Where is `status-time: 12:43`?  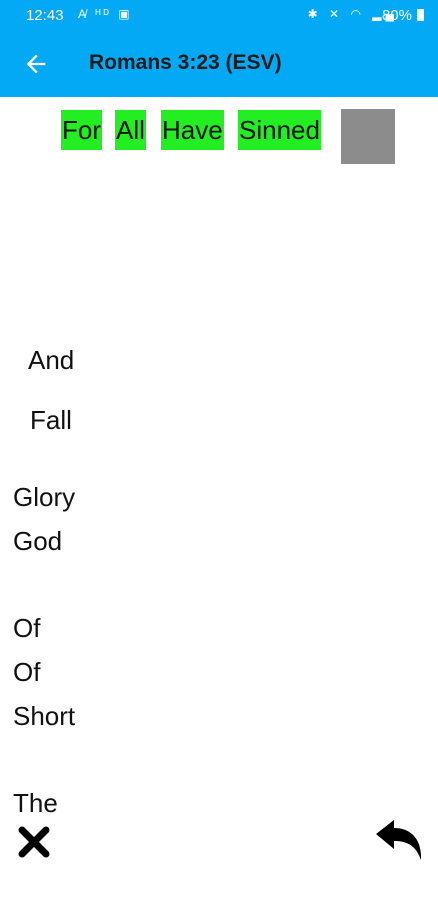
status-time: 12:43 is located at coordinates (45, 15).